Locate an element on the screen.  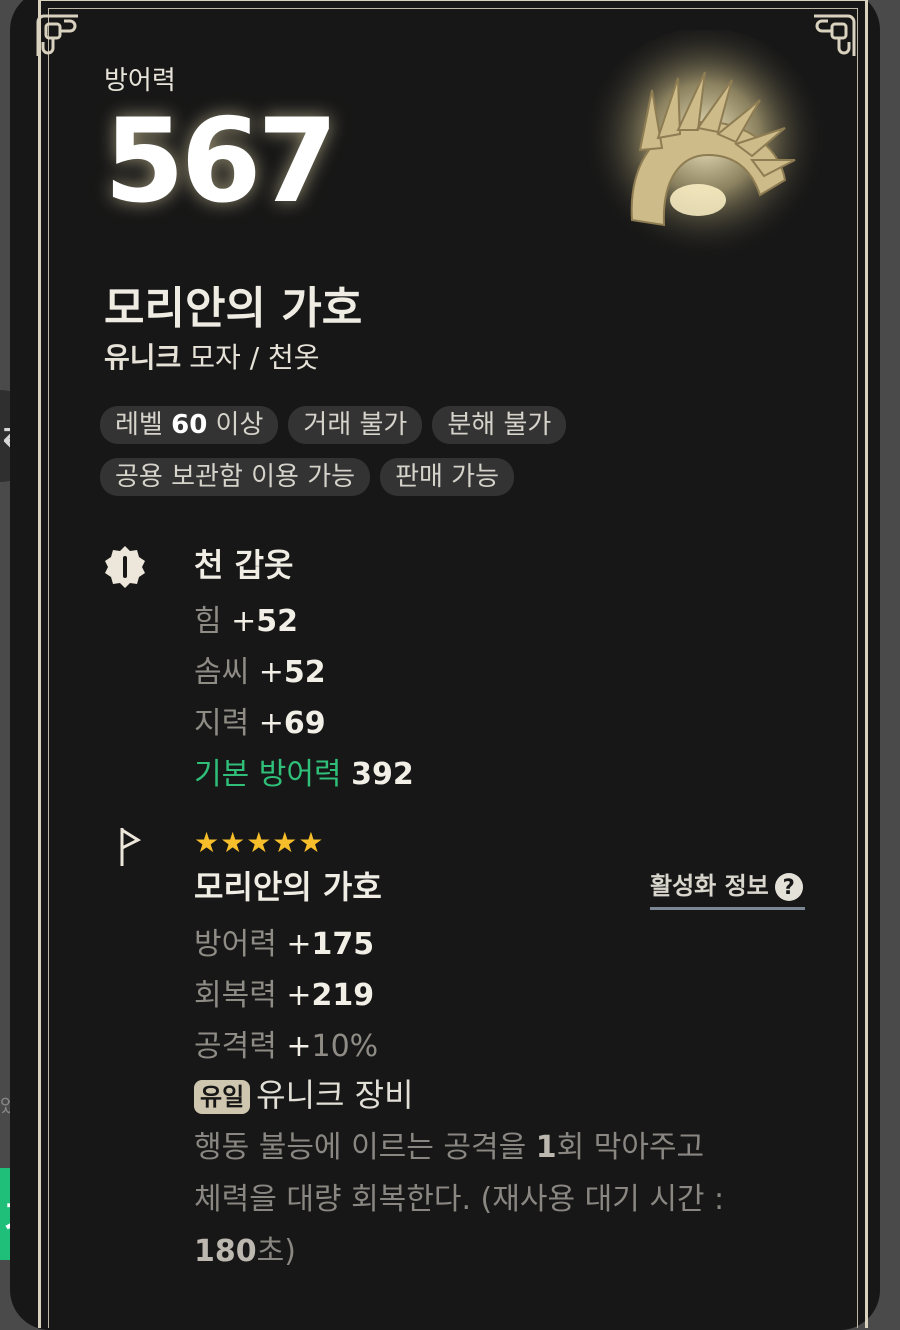
stat-base-defense: 기본 방어력 392 is located at coordinates (304, 774).